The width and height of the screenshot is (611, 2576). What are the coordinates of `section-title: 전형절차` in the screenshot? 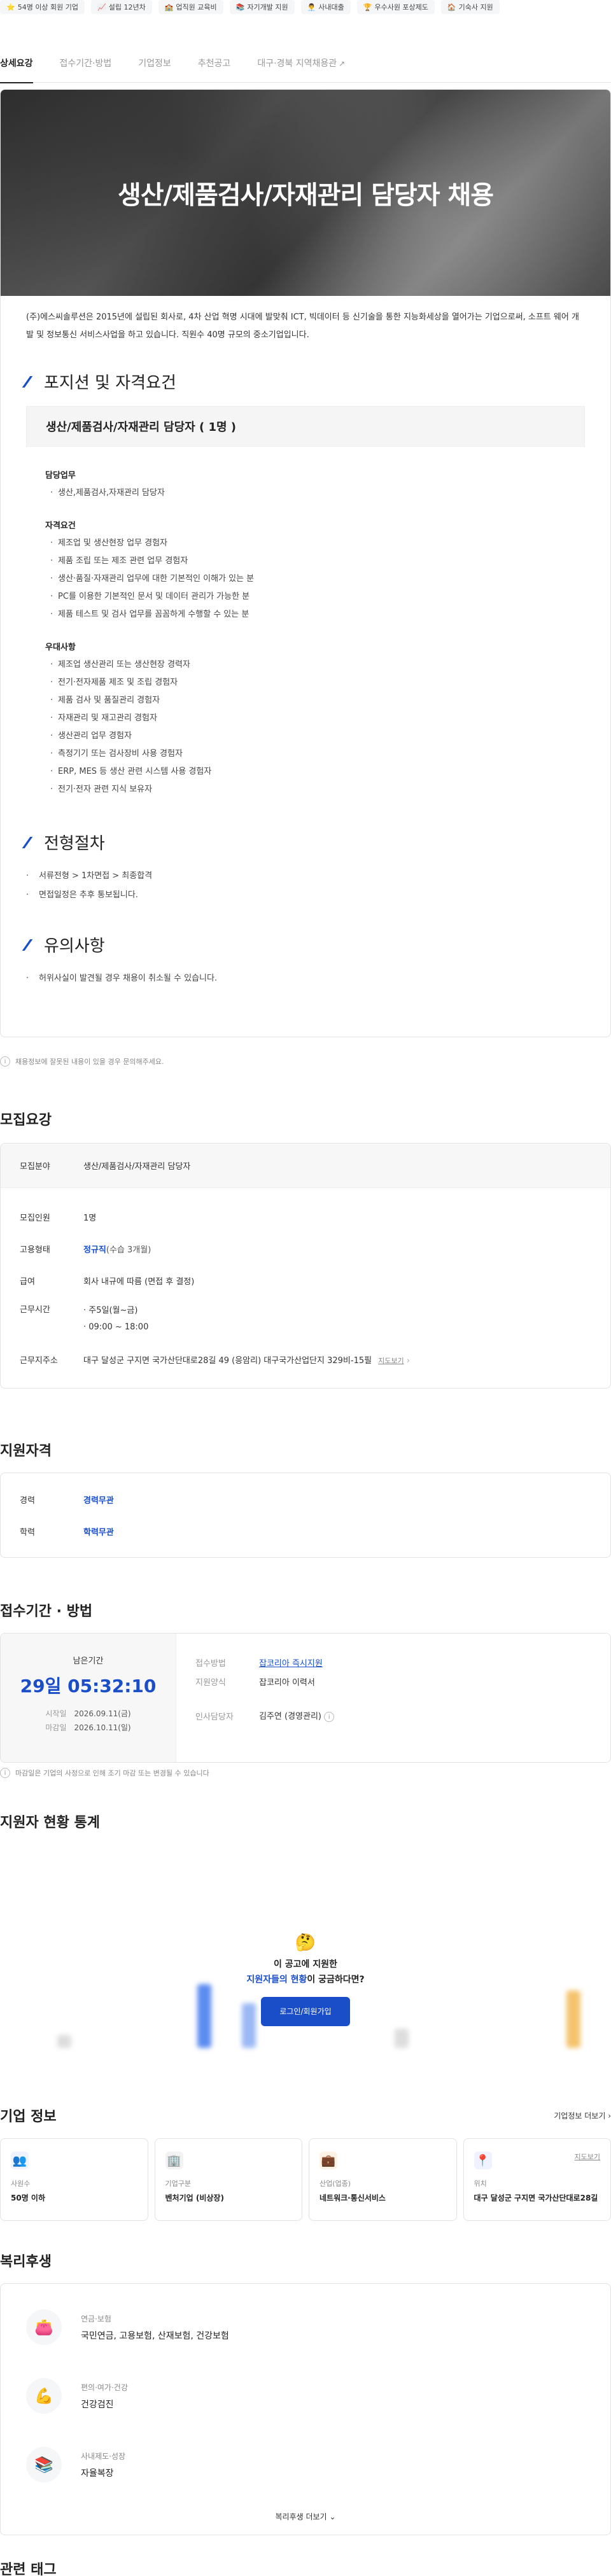 It's located at (303, 842).